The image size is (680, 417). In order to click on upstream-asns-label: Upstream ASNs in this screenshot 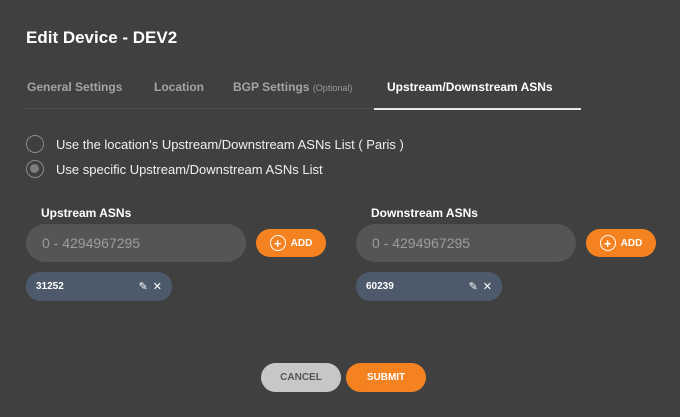, I will do `click(86, 213)`.